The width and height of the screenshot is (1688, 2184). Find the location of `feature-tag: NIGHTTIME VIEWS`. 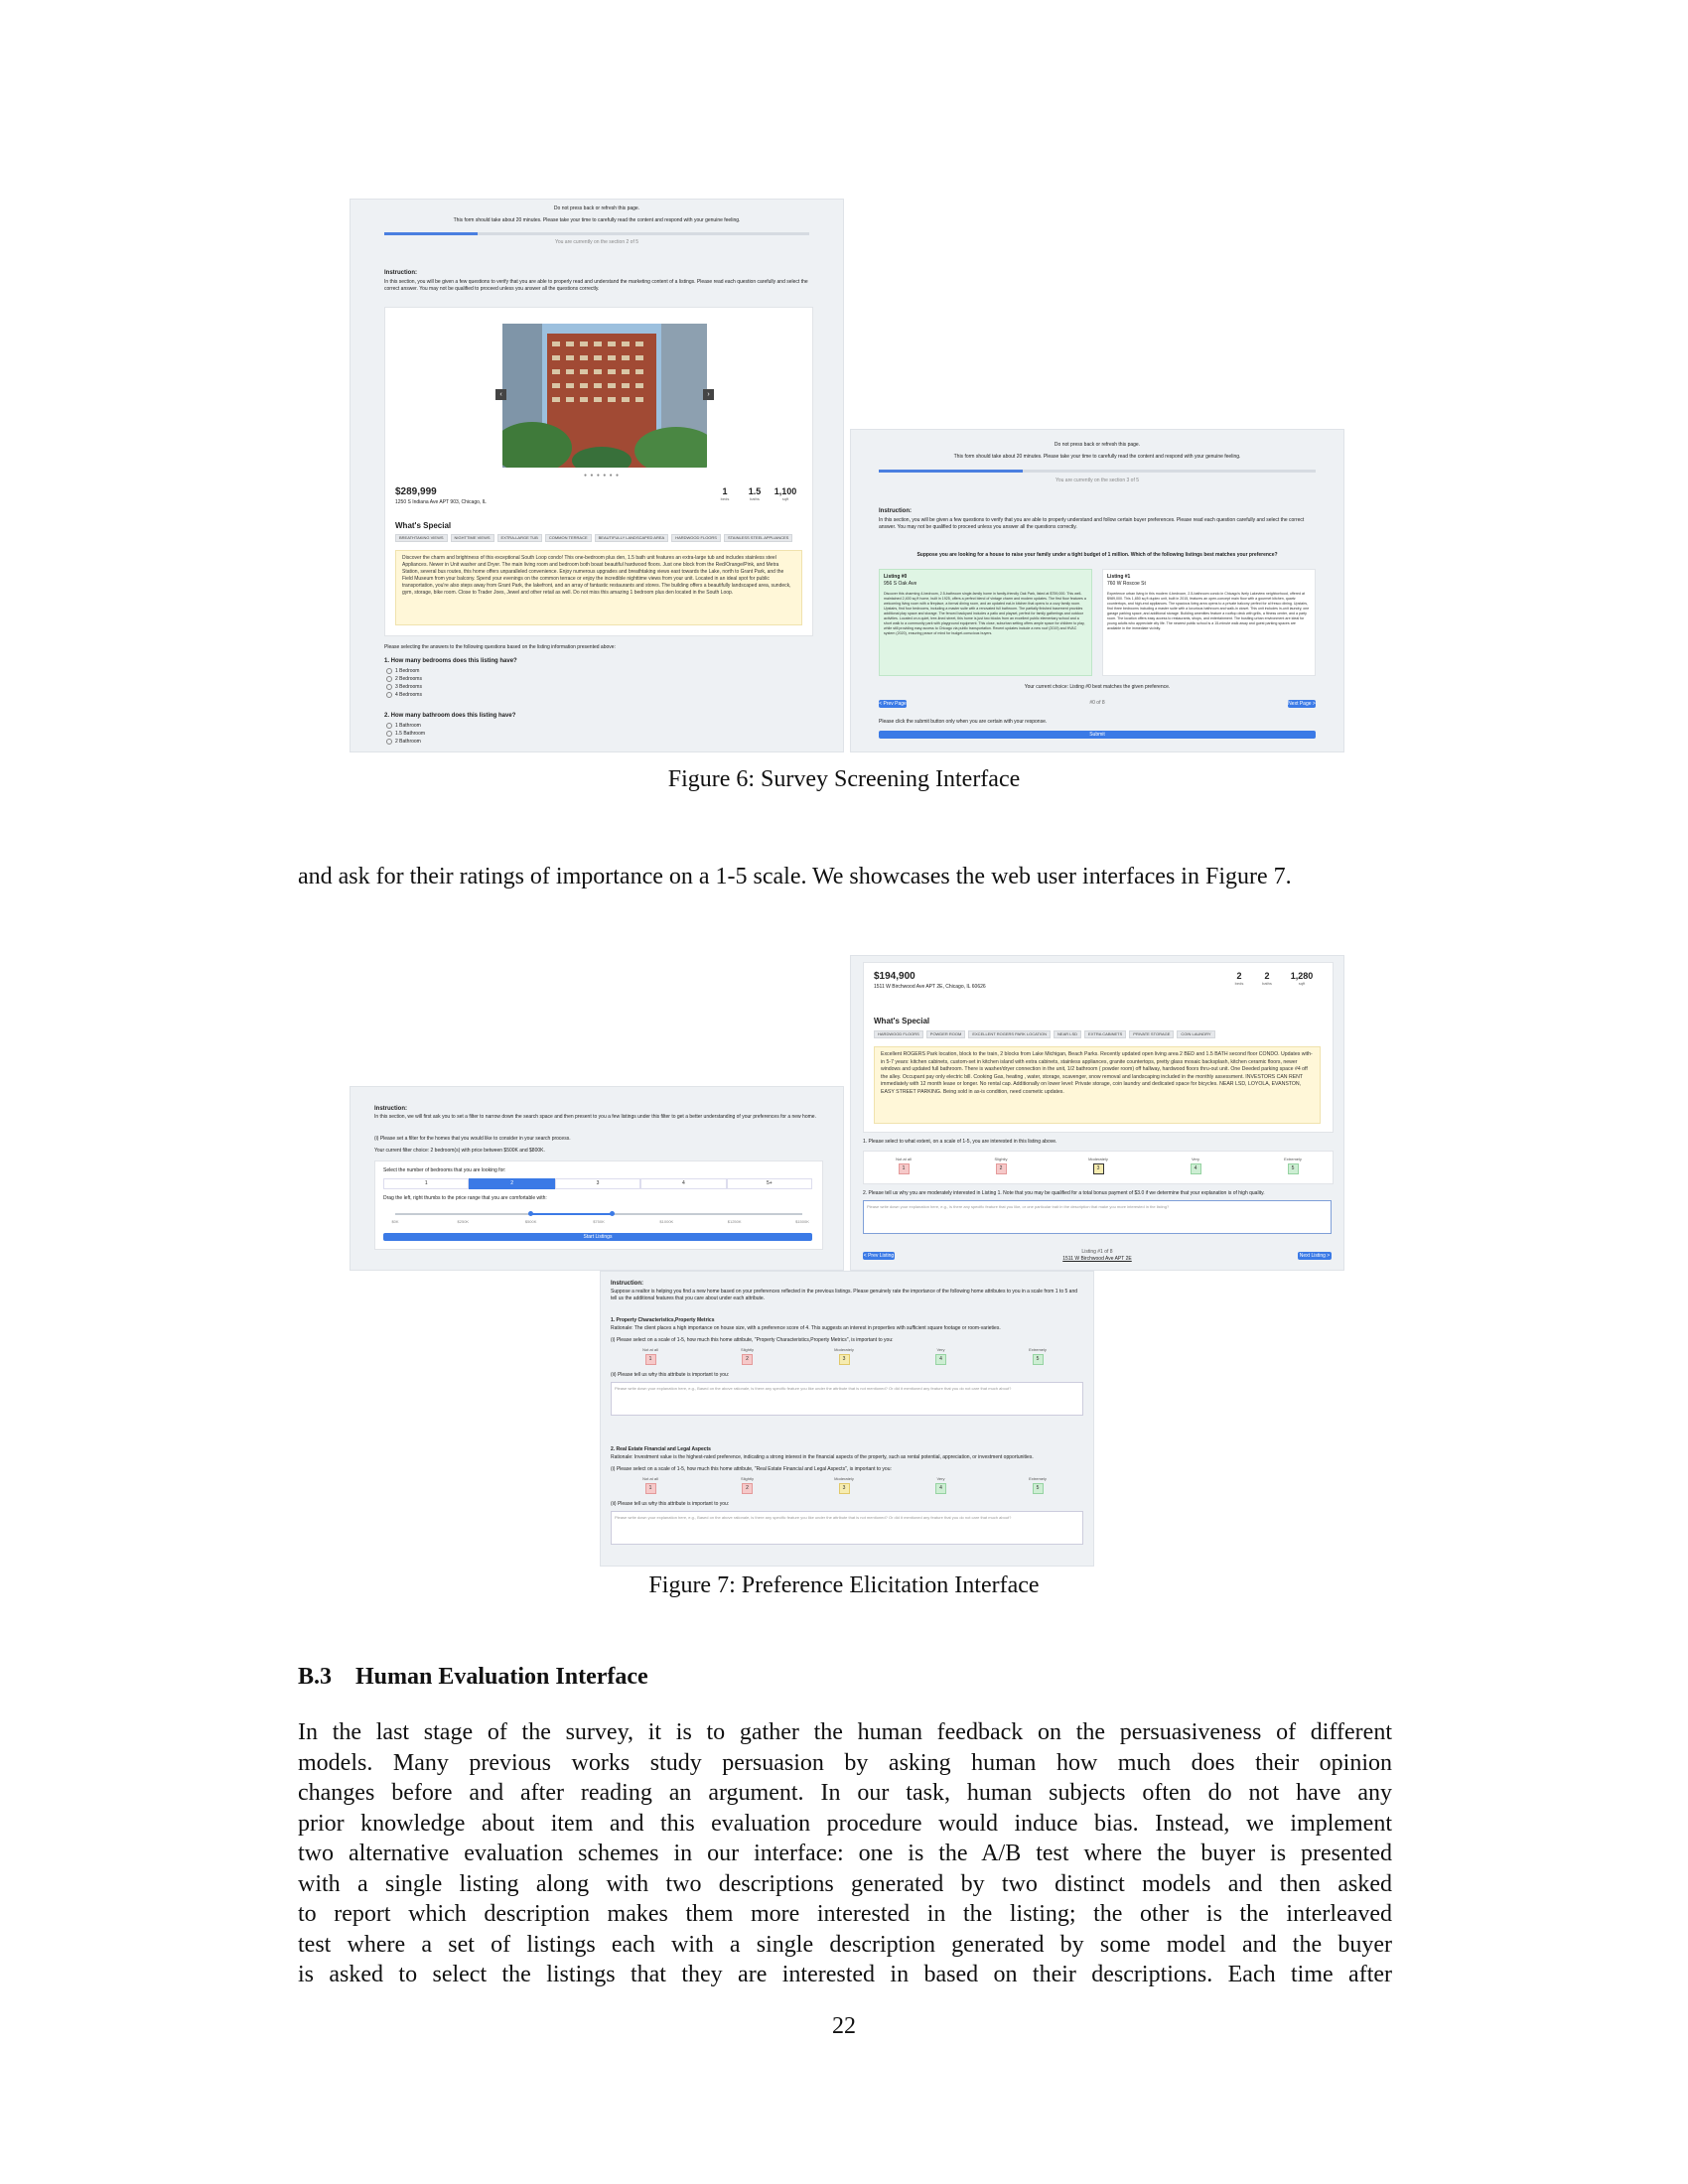

feature-tag: NIGHTTIME VIEWS is located at coordinates (472, 538).